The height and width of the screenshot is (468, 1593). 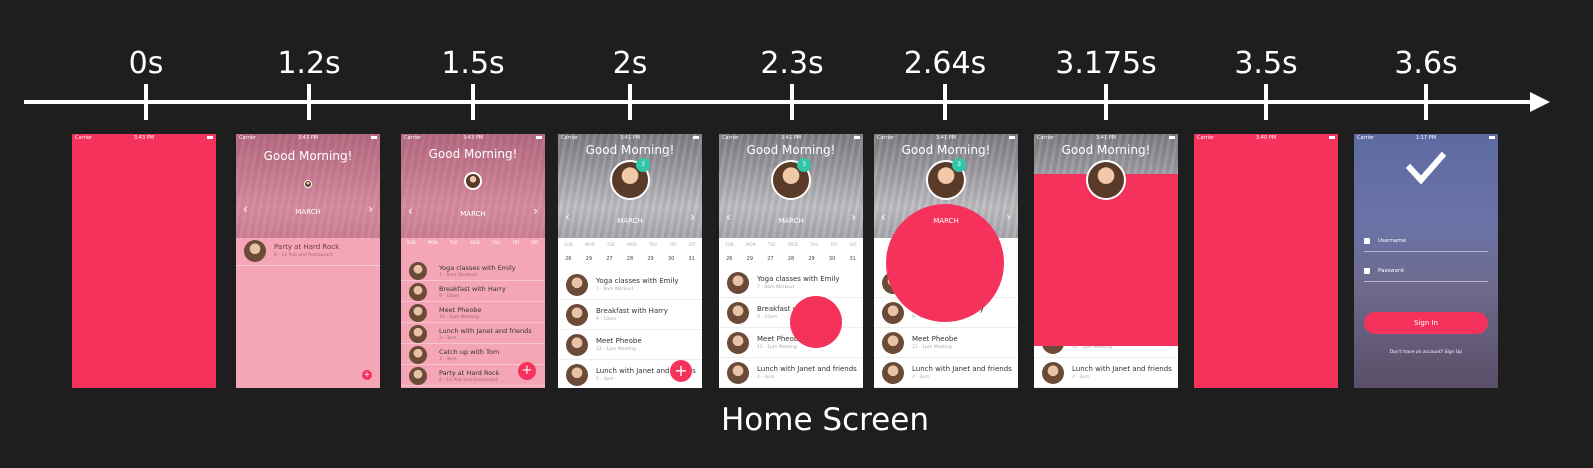 What do you see at coordinates (1426, 243) in the screenshot?
I see `username-field: Username` at bounding box center [1426, 243].